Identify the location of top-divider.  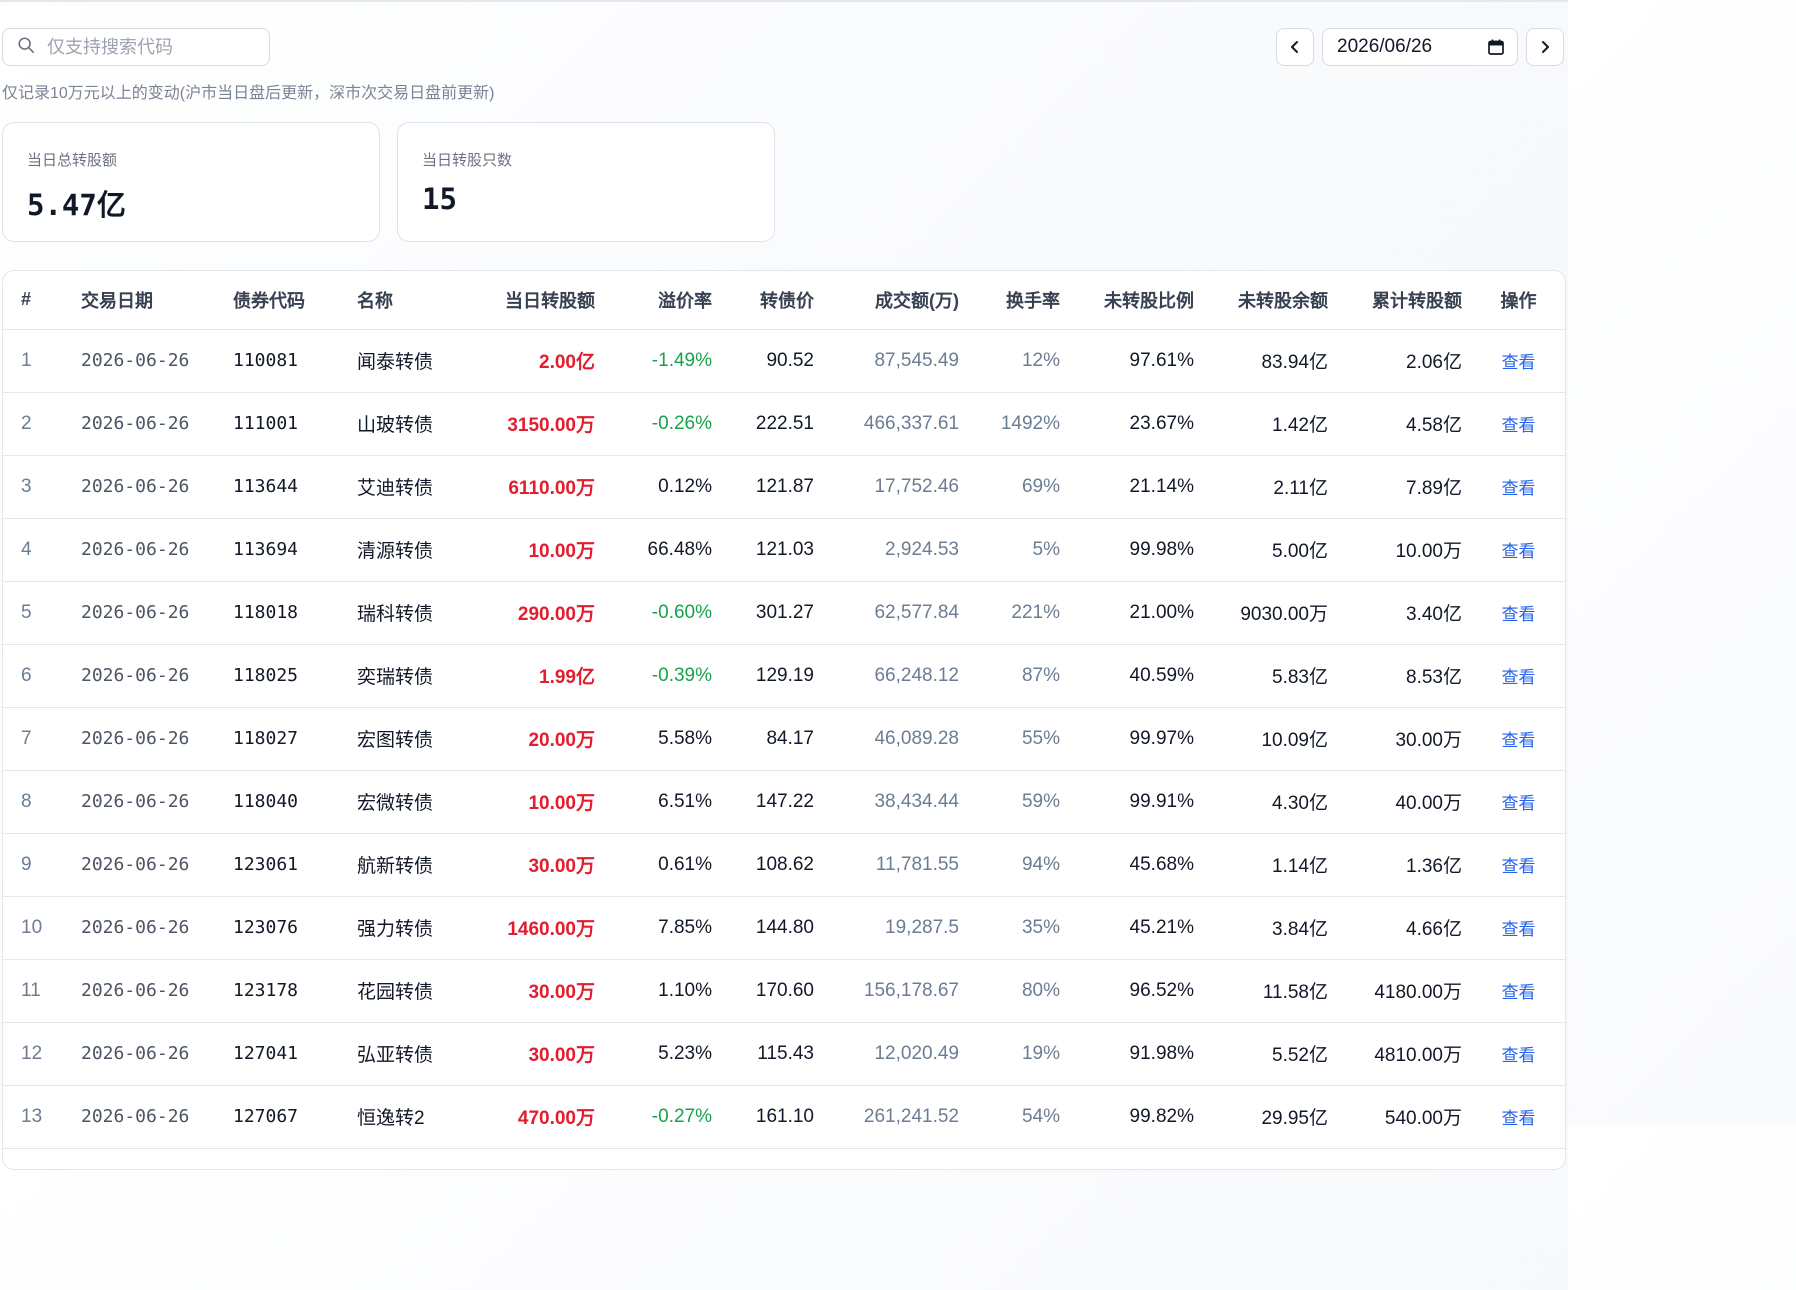
(784, 1).